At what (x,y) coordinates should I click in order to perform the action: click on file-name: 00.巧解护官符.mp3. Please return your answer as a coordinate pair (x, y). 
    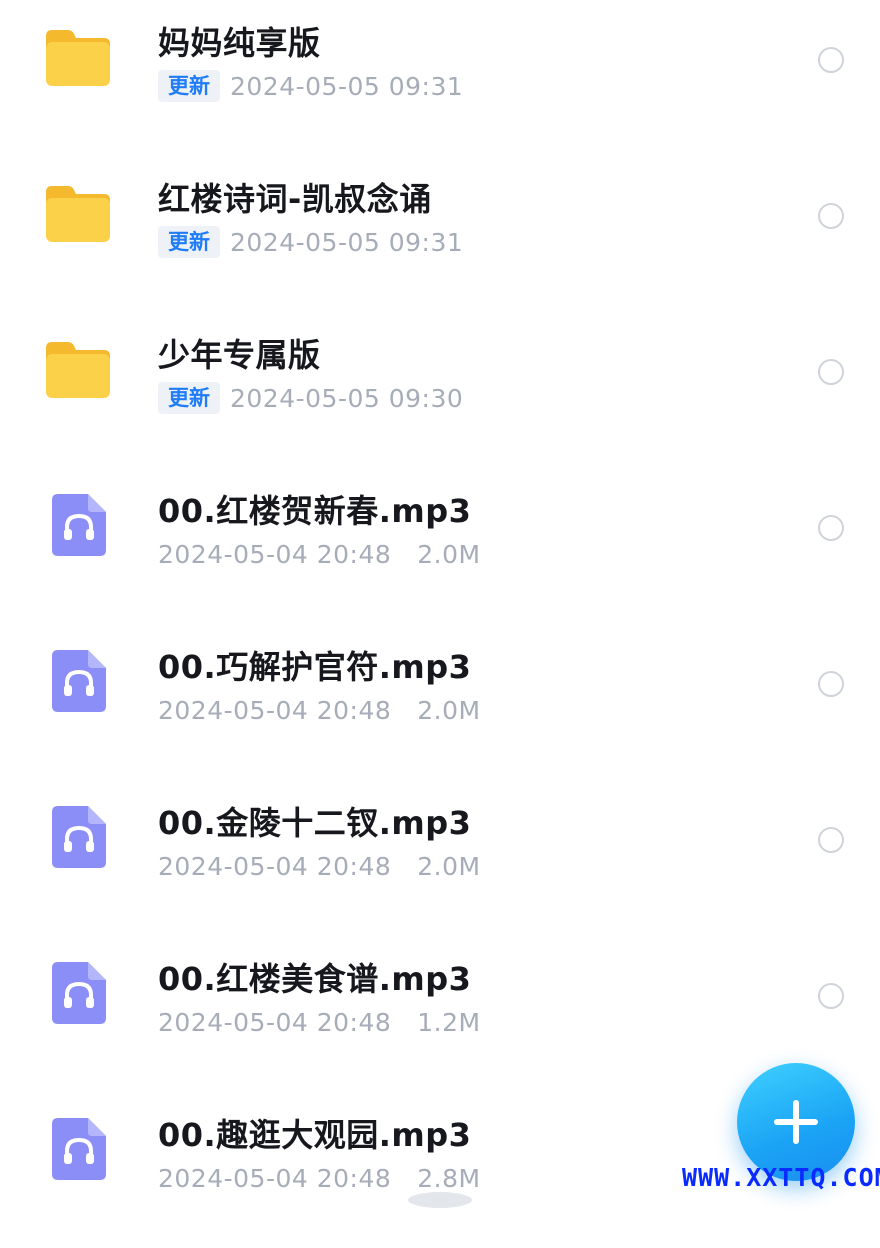
    Looking at the image, I should click on (315, 667).